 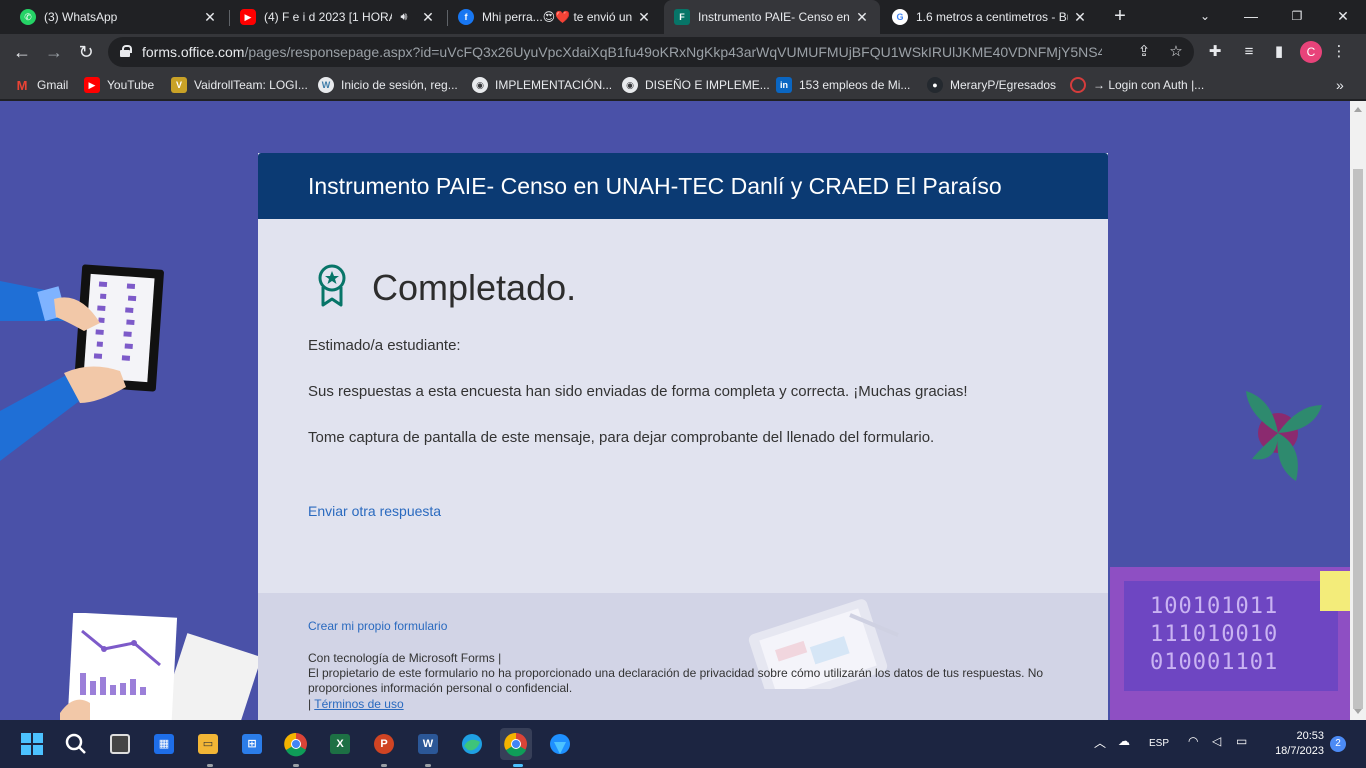 What do you see at coordinates (1193, 741) in the screenshot?
I see `wifi-icon: ◠` at bounding box center [1193, 741].